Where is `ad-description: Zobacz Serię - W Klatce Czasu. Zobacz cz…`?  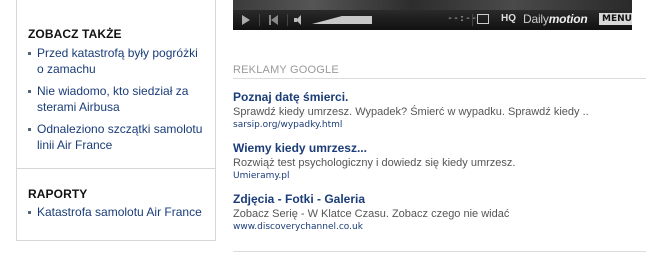 ad-description: Zobacz Serię - W Klatce Czasu. Zobacz cz… is located at coordinates (371, 214).